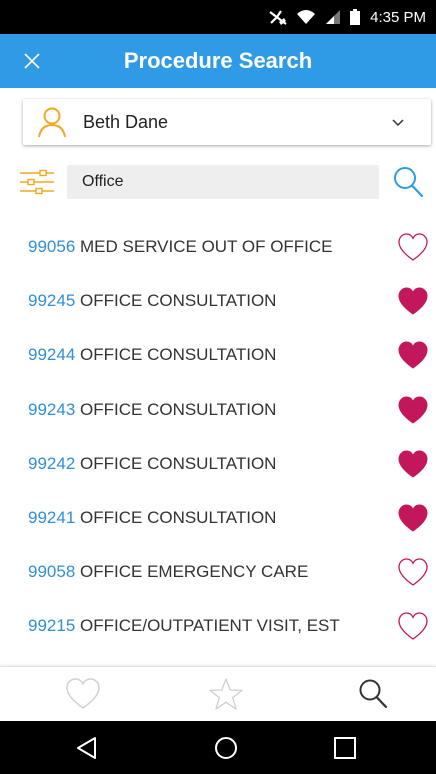  I want to click on result-label: 99215 OFFICE/OUTPATIENT VISIT, EST, so click(184, 626).